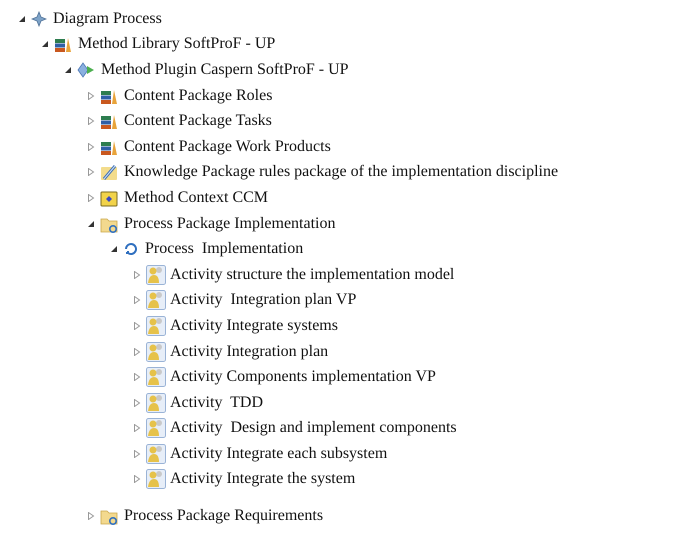 This screenshot has height=533, width=688. Describe the element at coordinates (279, 453) in the screenshot. I see `tree-item-label: Activity Integrate each subsystem` at that location.